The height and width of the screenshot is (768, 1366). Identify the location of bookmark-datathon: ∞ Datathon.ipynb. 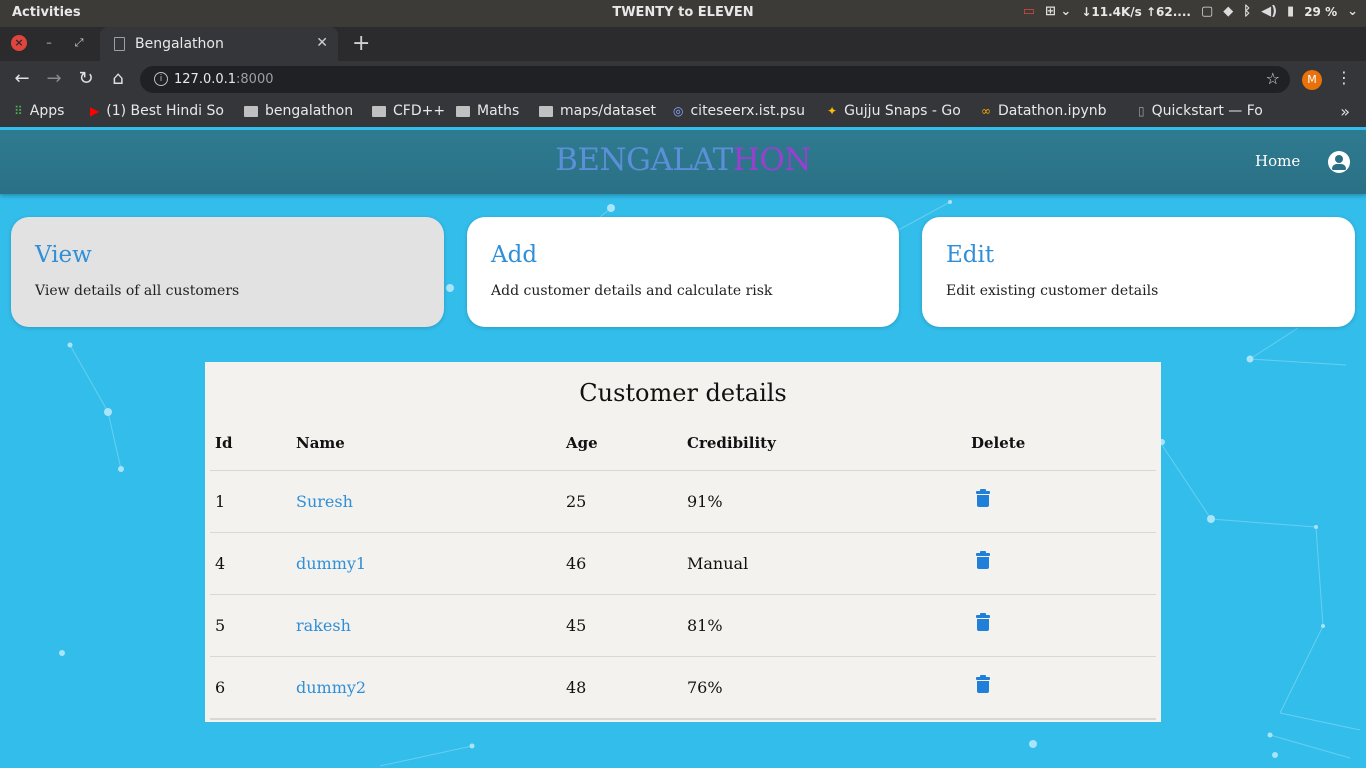
(1048, 111).